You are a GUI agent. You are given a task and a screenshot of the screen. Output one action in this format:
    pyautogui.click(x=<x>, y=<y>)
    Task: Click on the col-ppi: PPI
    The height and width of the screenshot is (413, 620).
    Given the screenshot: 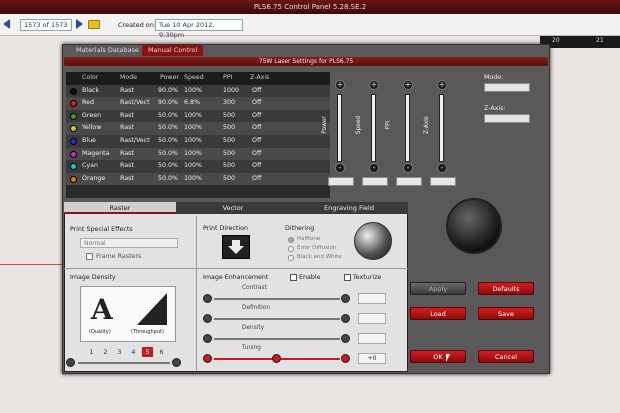 What is the action you would take?
    pyautogui.click(x=228, y=77)
    